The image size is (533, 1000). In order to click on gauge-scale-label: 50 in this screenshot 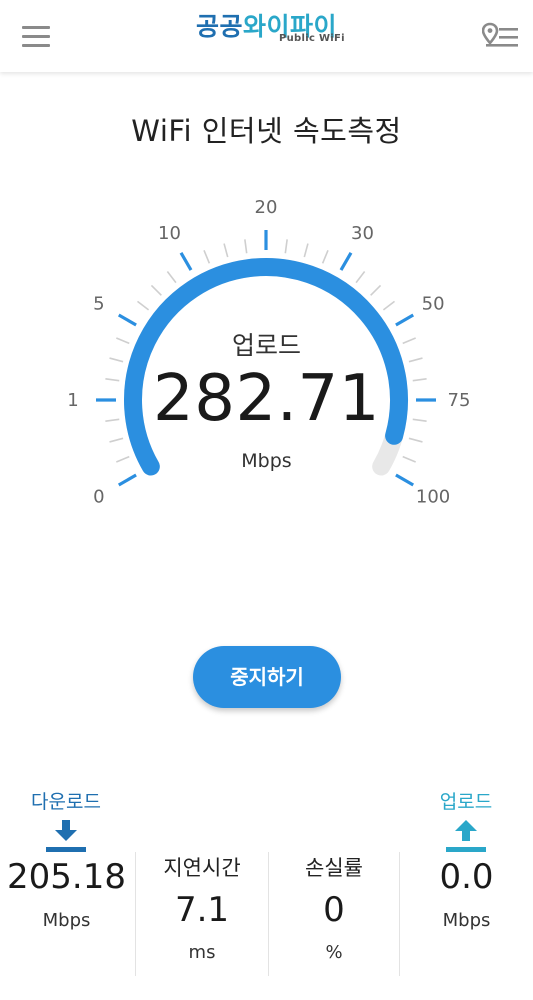, I will do `click(433, 304)`.